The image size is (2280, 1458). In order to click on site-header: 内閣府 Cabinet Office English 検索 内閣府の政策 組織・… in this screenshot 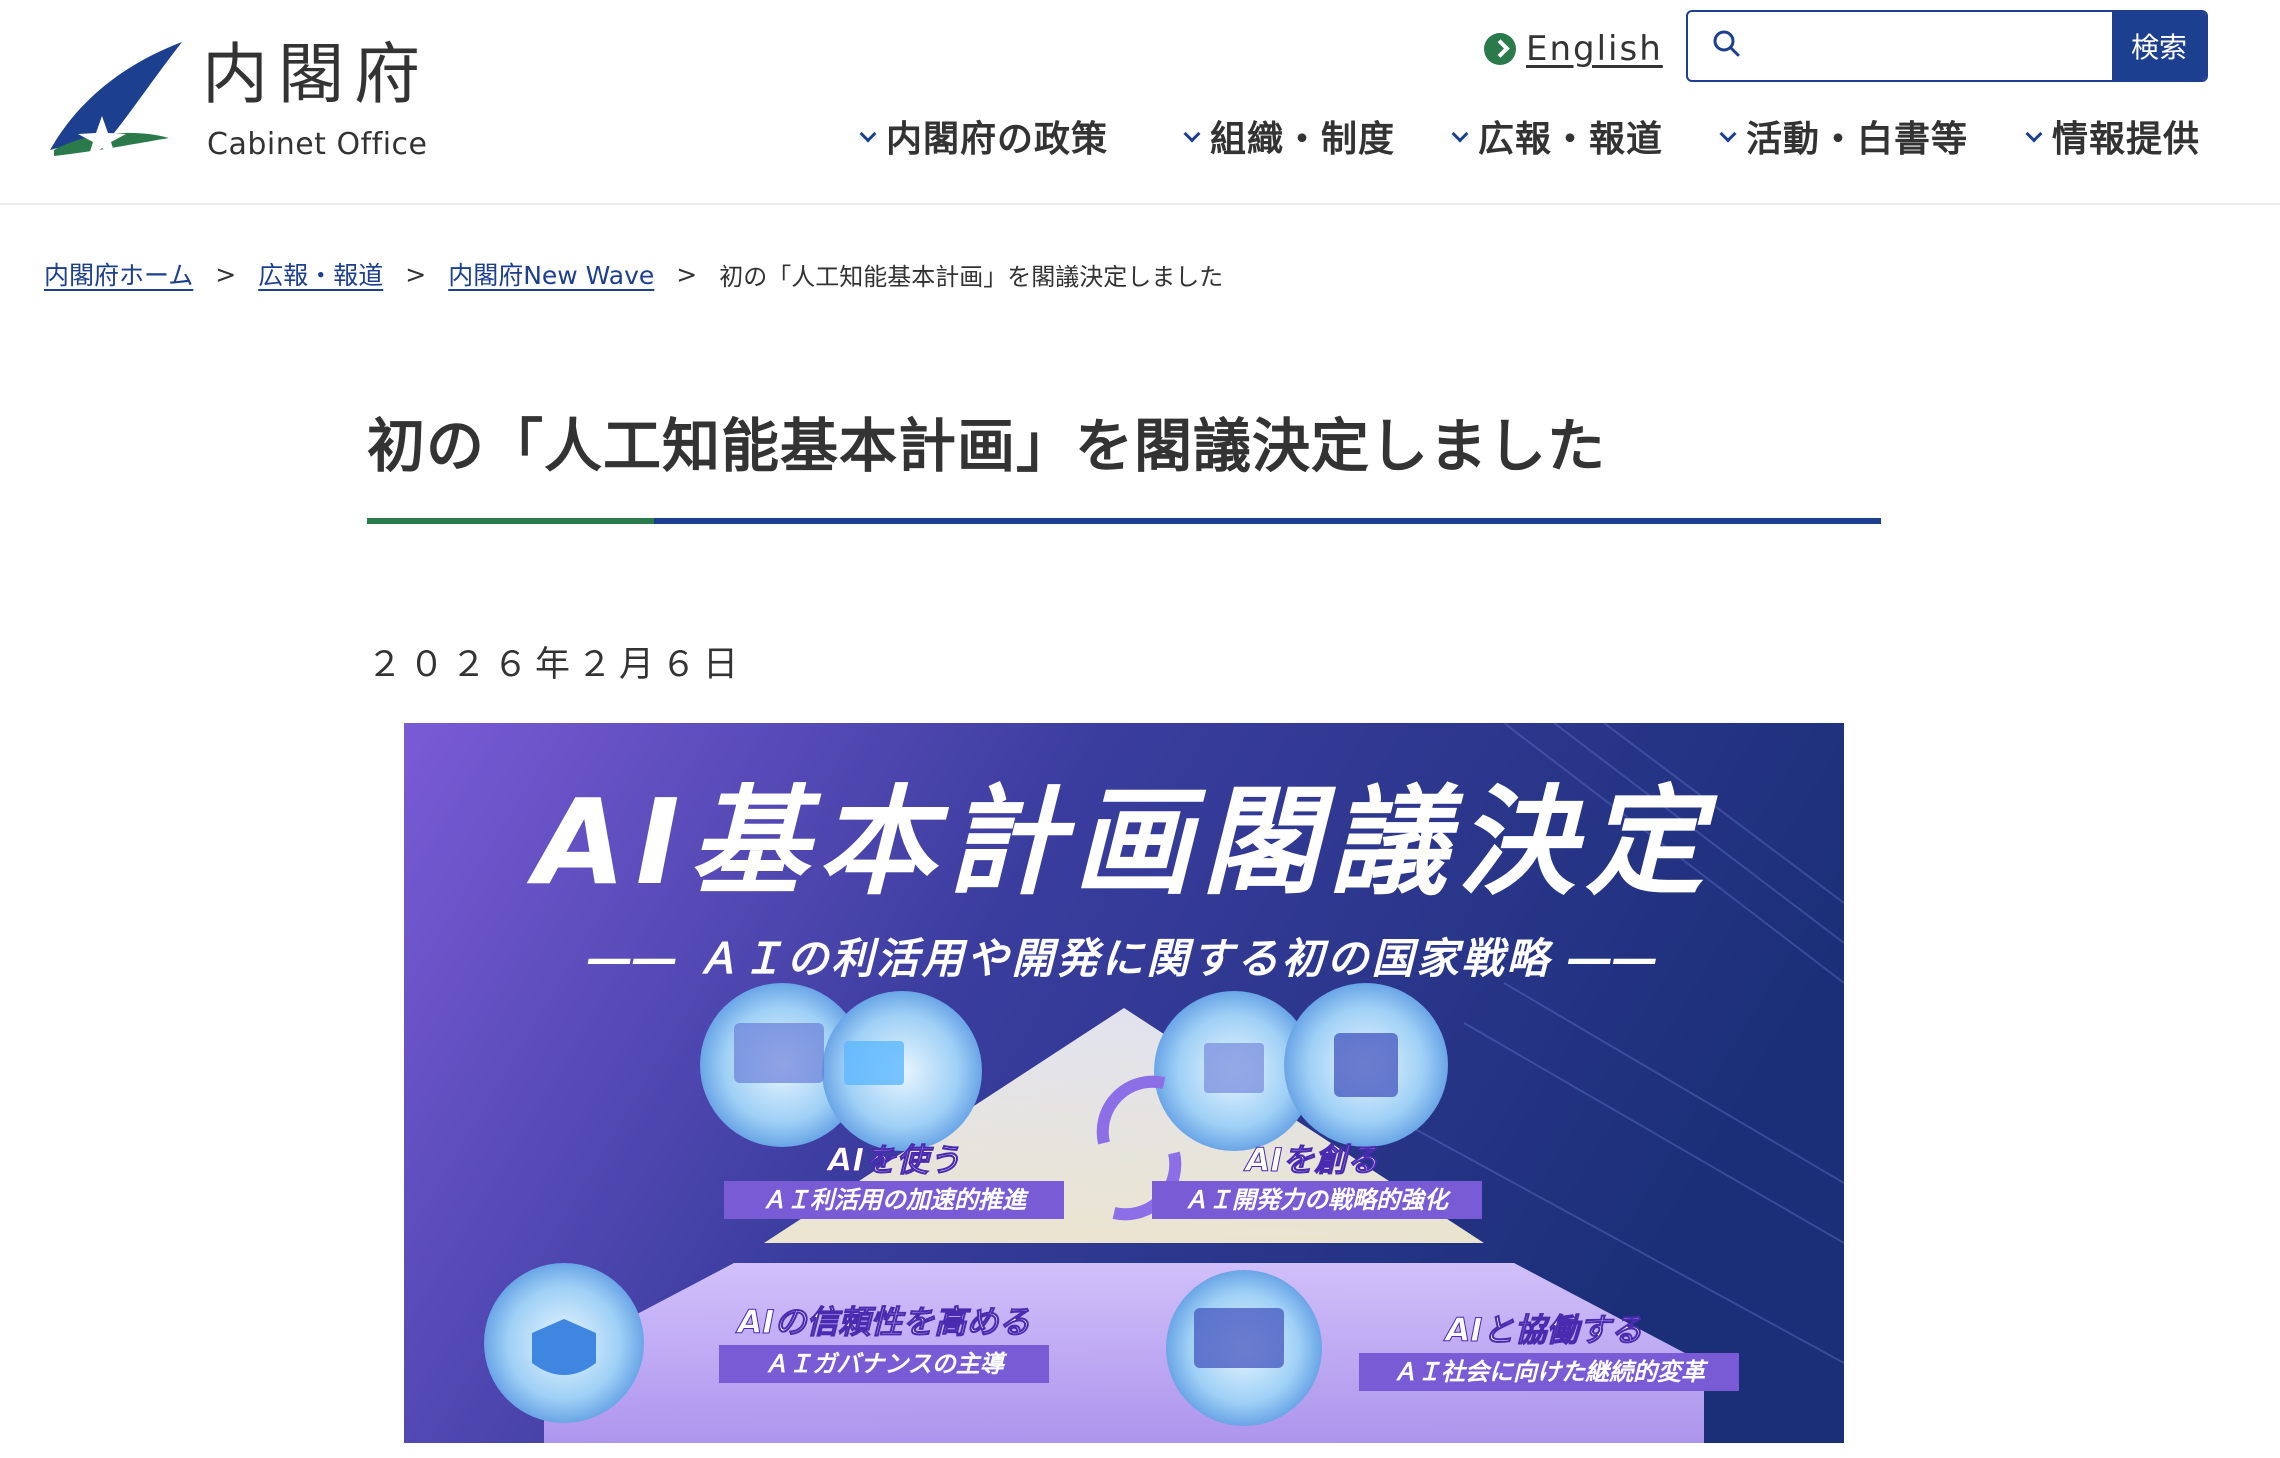, I will do `click(1140, 102)`.